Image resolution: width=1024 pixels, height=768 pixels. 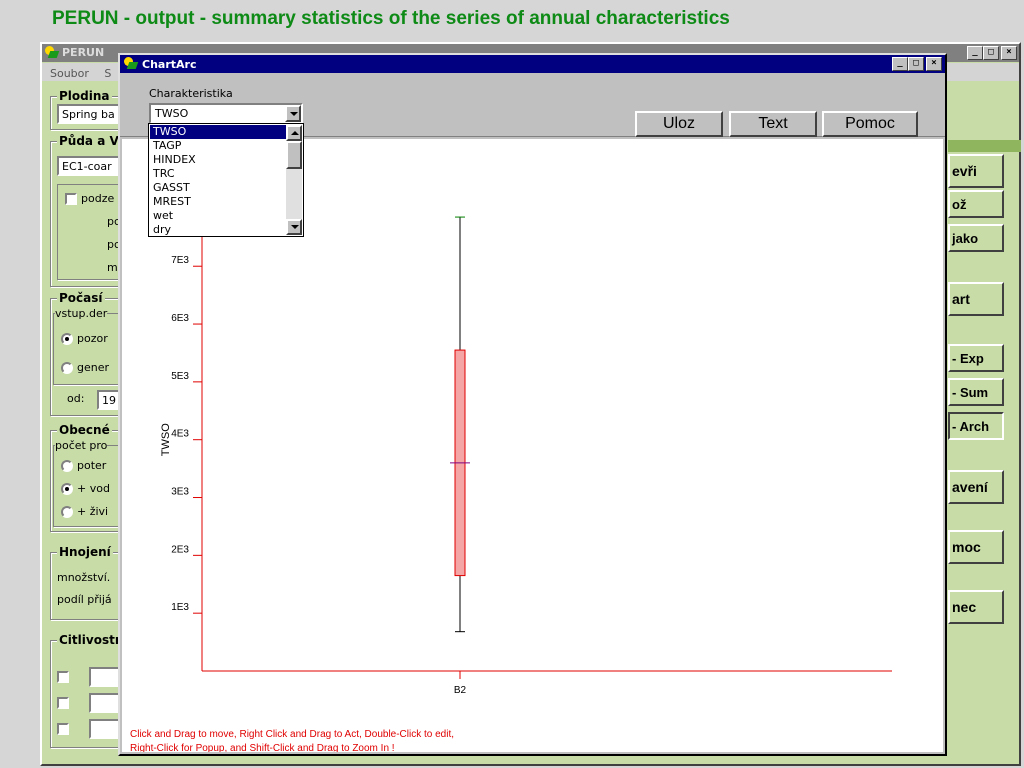 What do you see at coordinates (131, 63) in the screenshot?
I see `chartarc-app-icon` at bounding box center [131, 63].